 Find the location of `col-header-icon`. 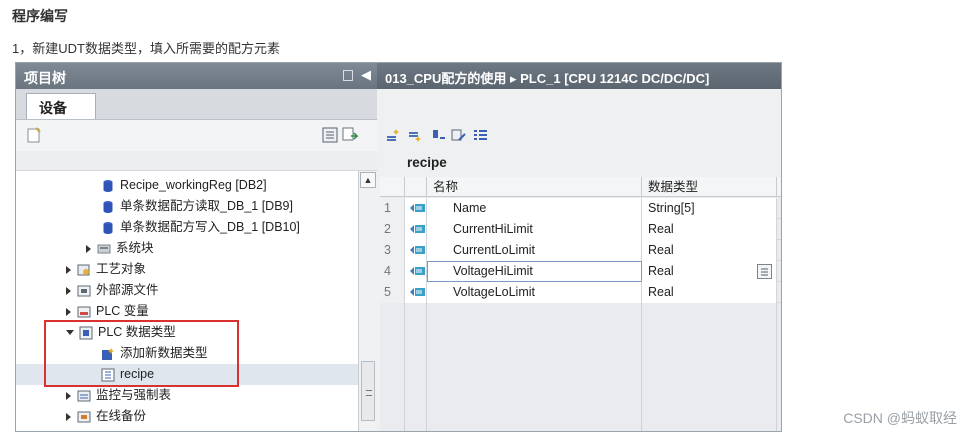

col-header-icon is located at coordinates (416, 187).